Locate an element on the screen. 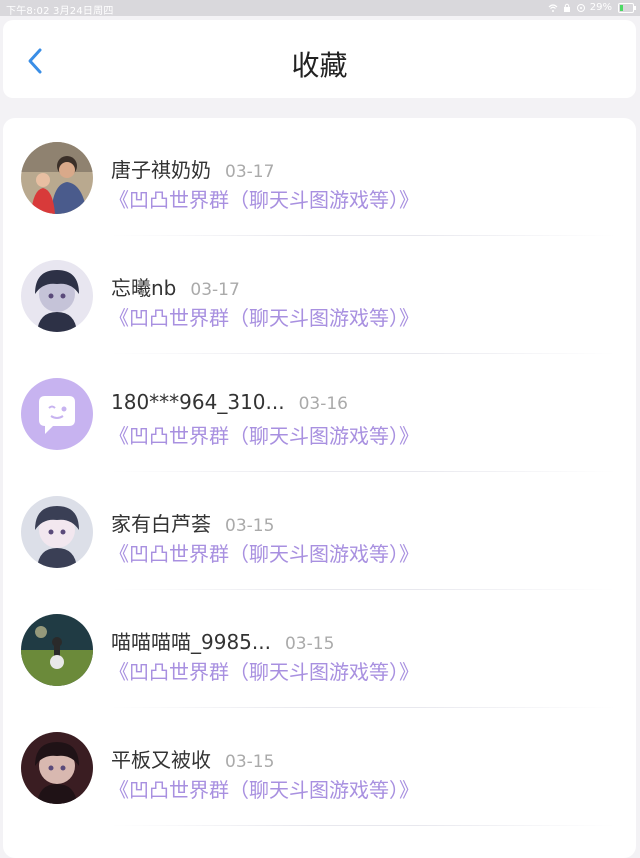  lock-icon is located at coordinates (566, 7).